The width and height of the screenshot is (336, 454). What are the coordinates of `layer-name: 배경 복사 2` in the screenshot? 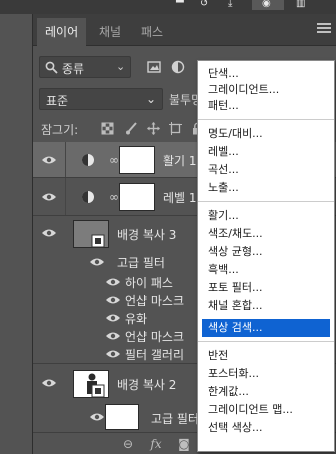 It's located at (146, 384).